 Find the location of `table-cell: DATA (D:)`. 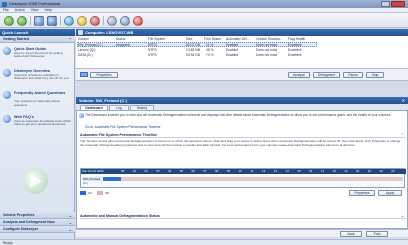

table-cell: DATA (D:) is located at coordinates (85, 55).